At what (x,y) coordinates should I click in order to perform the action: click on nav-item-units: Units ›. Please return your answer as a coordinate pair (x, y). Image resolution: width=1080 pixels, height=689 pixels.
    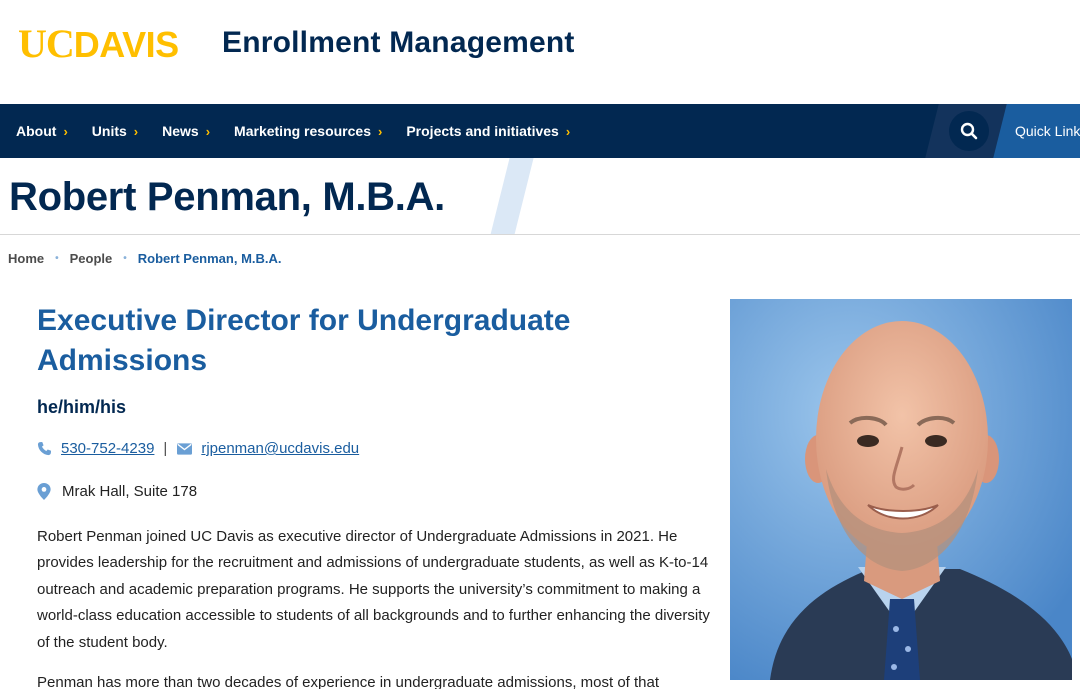
    Looking at the image, I should click on (115, 131).